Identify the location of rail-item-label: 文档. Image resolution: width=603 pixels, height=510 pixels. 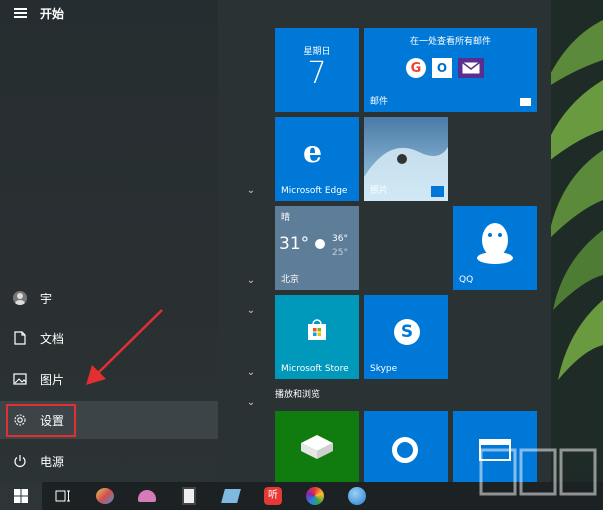
(52, 338).